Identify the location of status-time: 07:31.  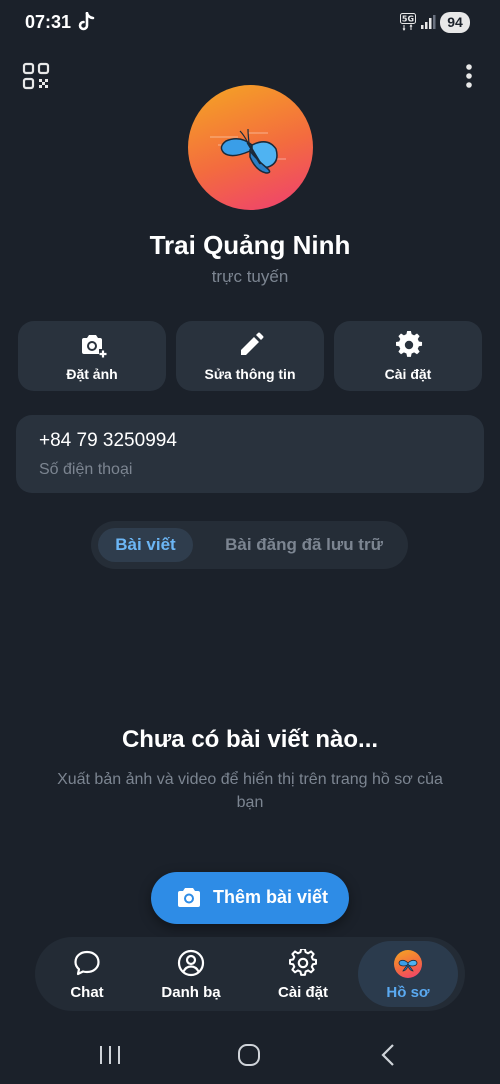
(48, 22).